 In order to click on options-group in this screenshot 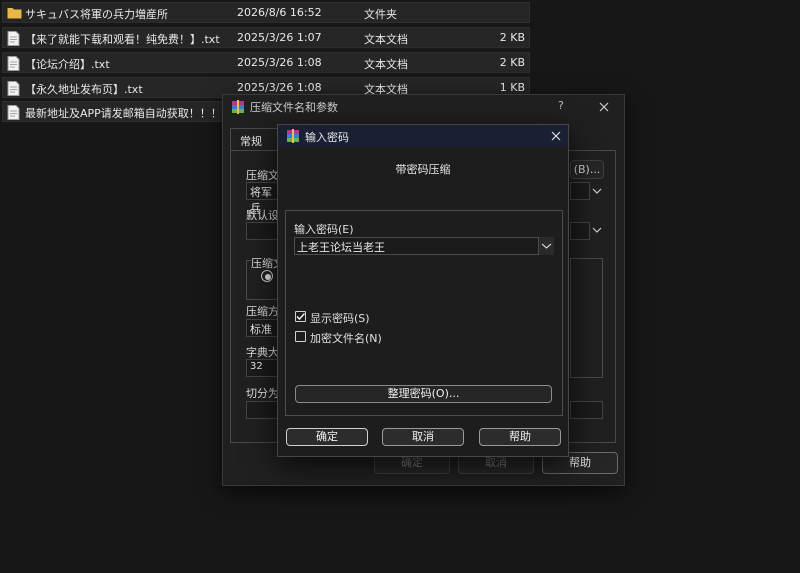, I will do `click(586, 318)`.